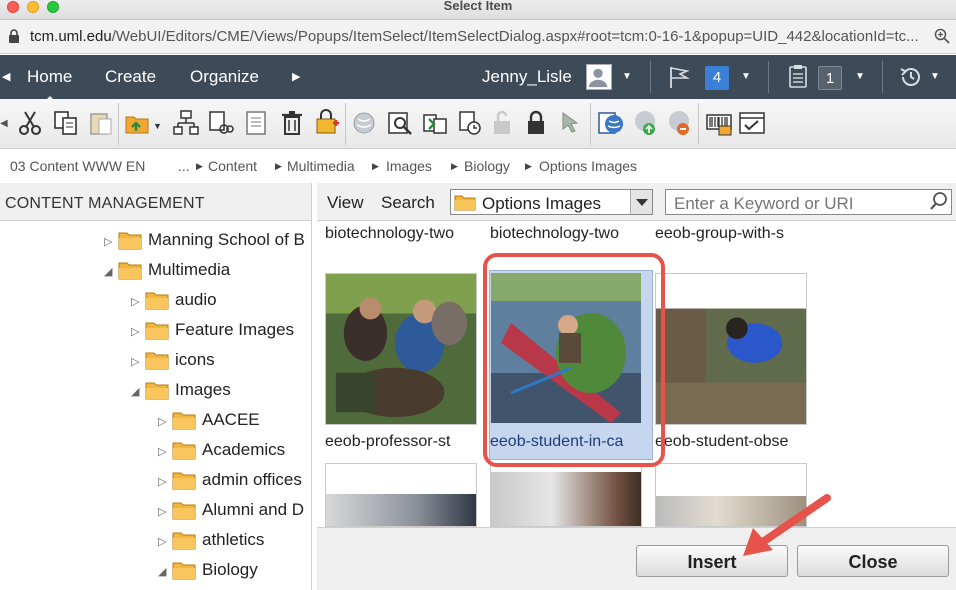 The height and width of the screenshot is (590, 956). Describe the element at coordinates (256, 123) in the screenshot. I see `properties-icon` at that location.